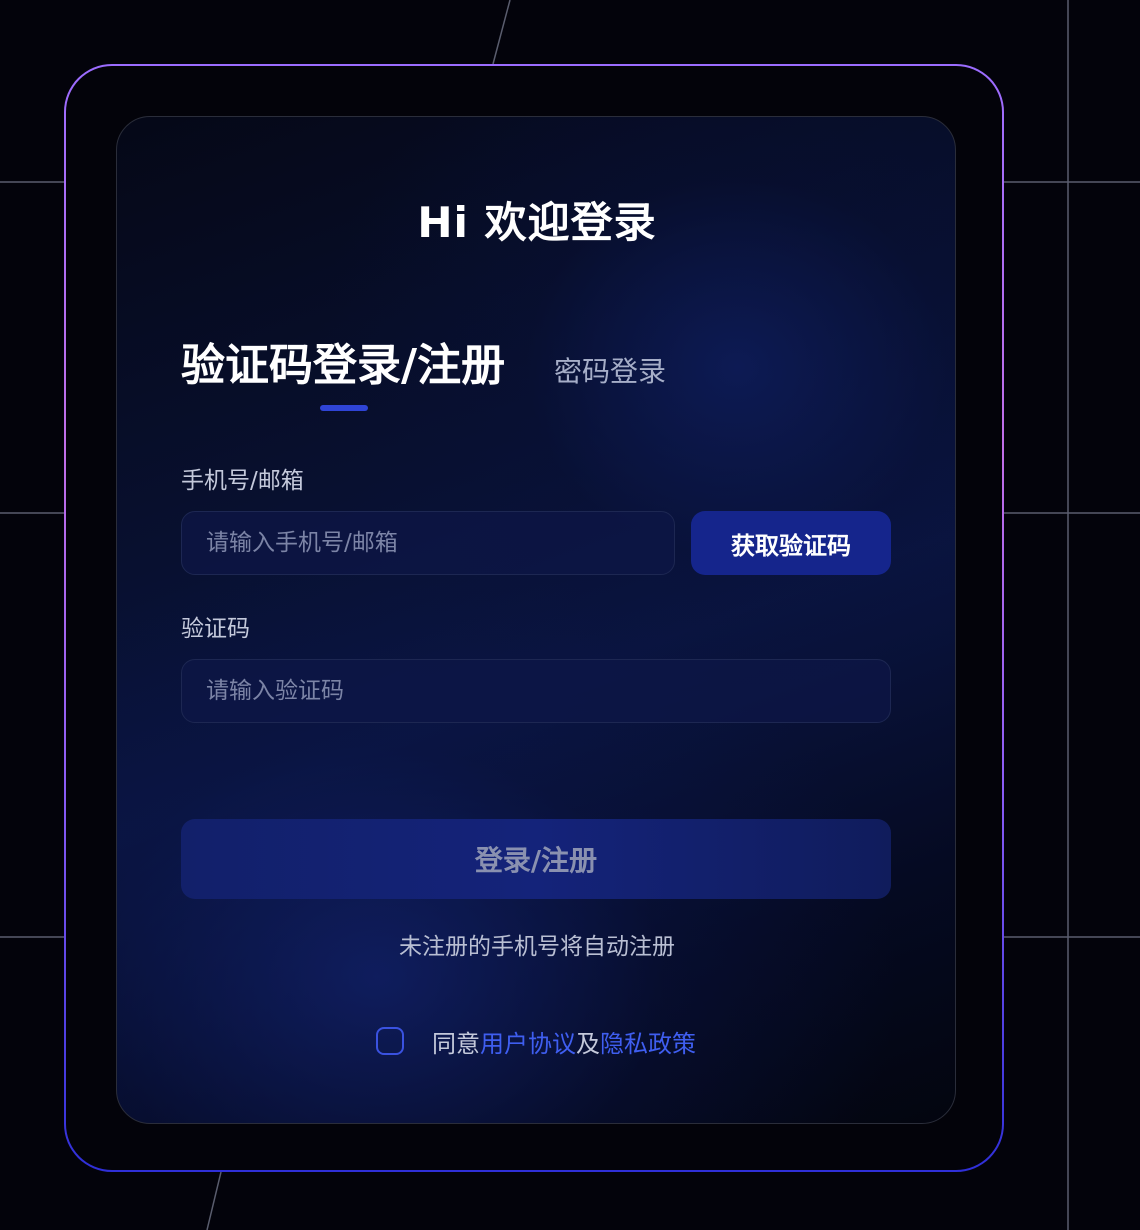 The width and height of the screenshot is (1140, 1230). Describe the element at coordinates (536, 691) in the screenshot. I see `code-input` at that location.